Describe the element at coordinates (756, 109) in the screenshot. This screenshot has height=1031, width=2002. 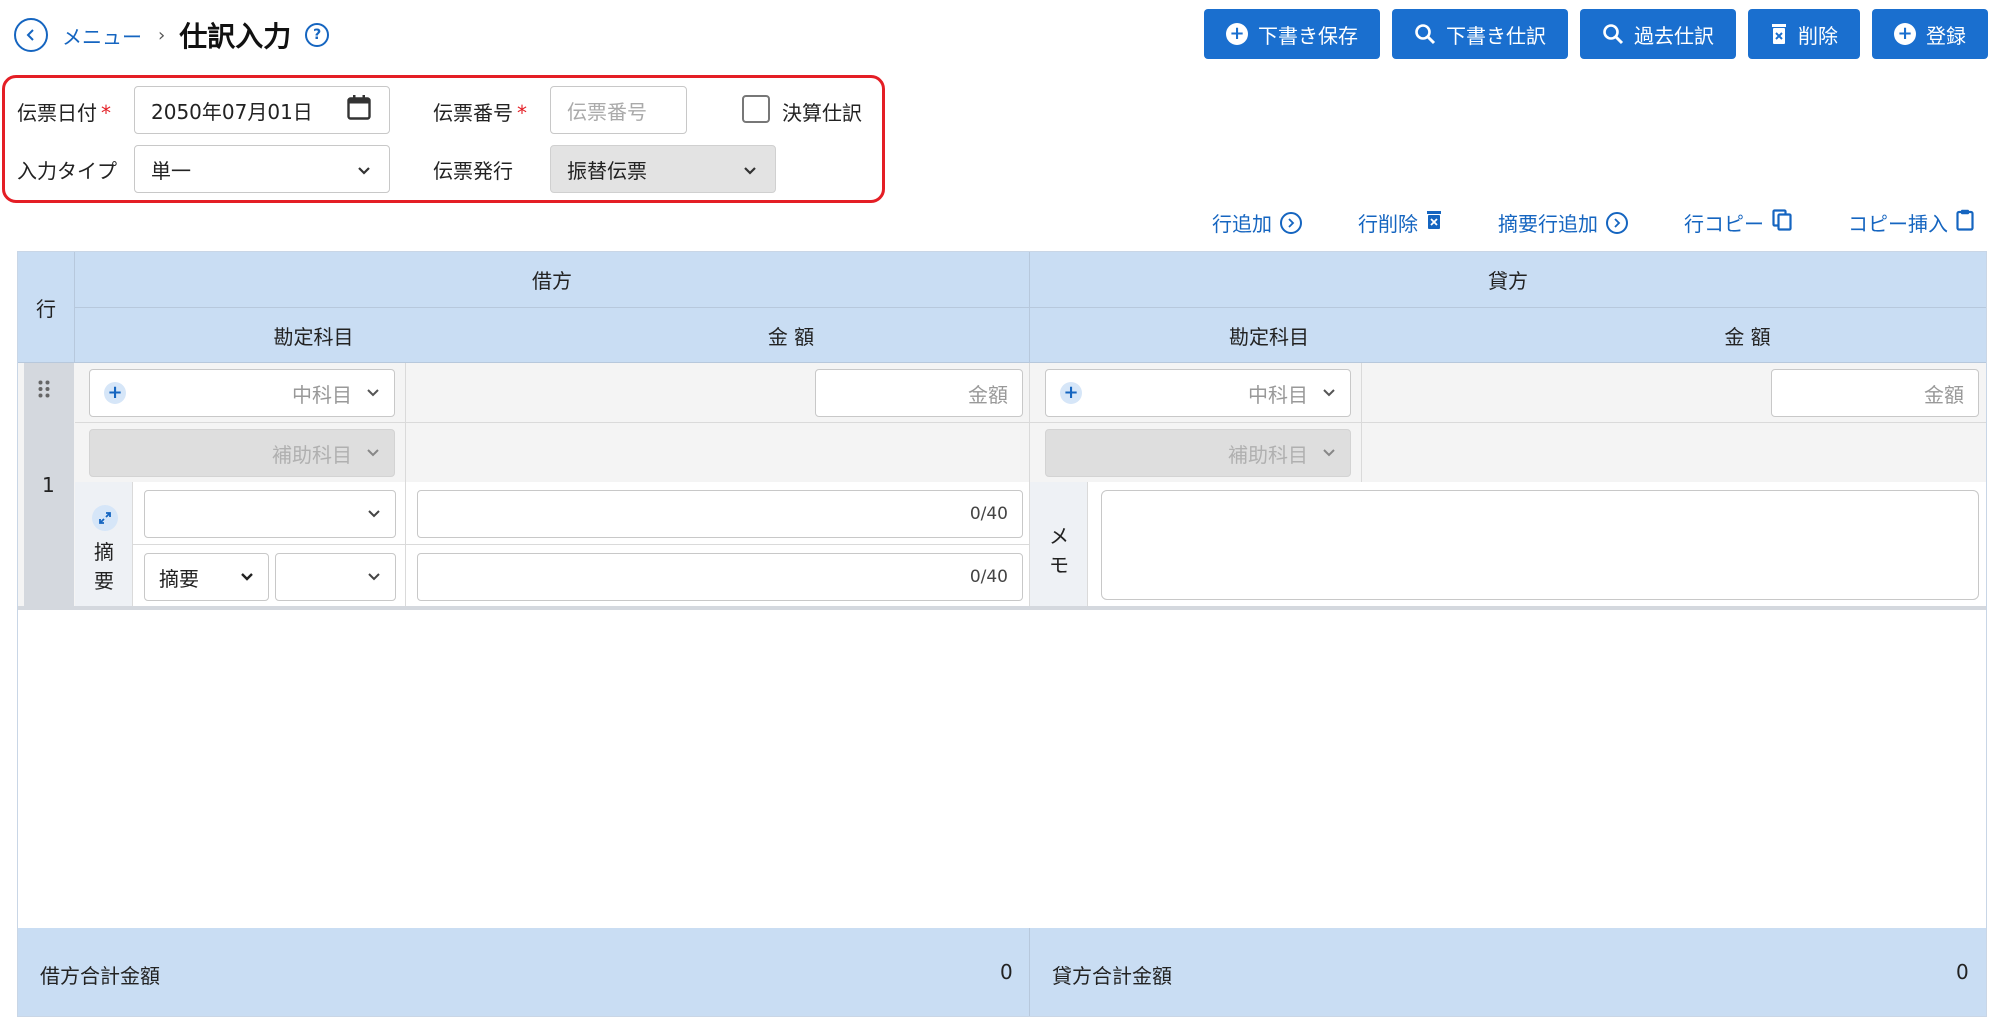
I see `closing-entry-checkbox` at that location.